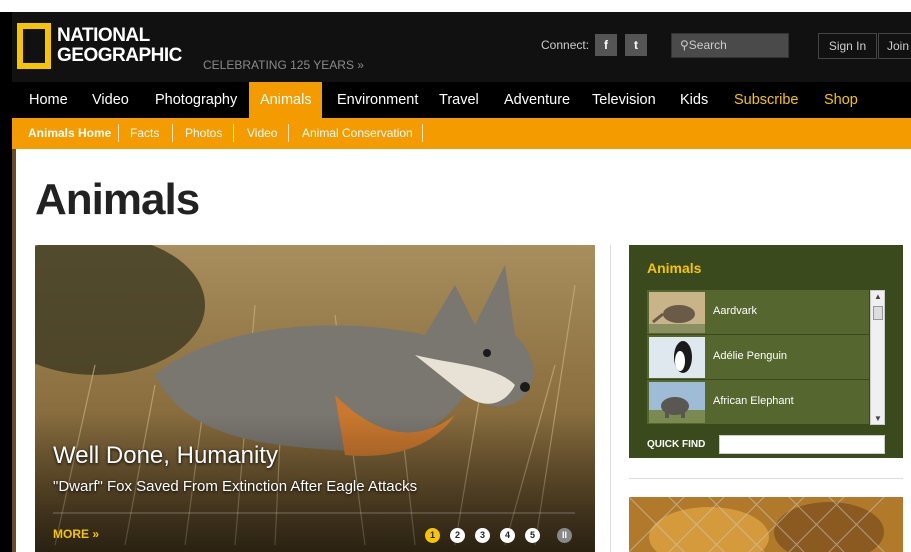 The height and width of the screenshot is (552, 911). What do you see at coordinates (766, 478) in the screenshot?
I see `sidebar-divider` at bounding box center [766, 478].